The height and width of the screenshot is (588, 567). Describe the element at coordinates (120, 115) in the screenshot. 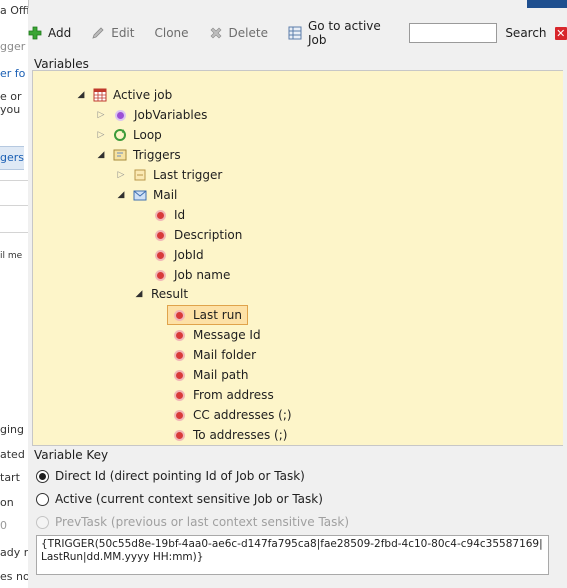

I see `purple-dot-icon` at that location.